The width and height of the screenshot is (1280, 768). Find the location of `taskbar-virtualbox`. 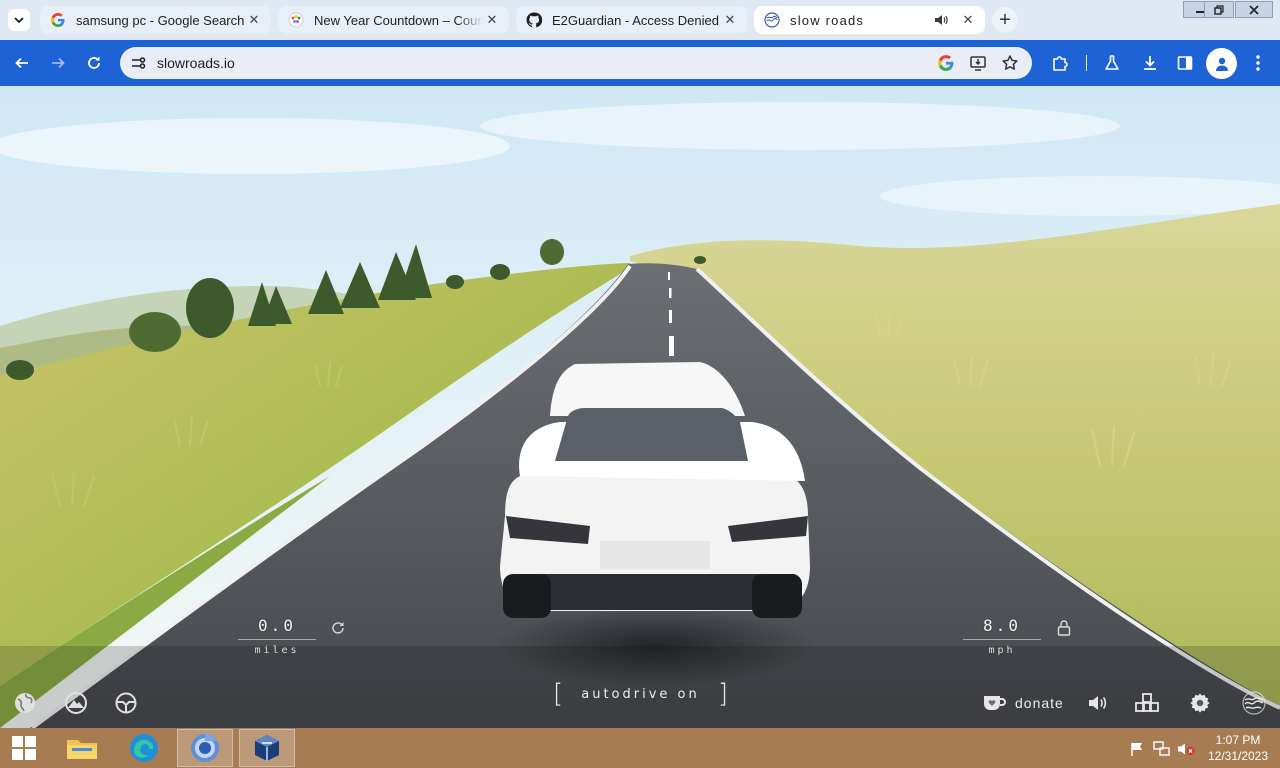

taskbar-virtualbox is located at coordinates (267, 748).